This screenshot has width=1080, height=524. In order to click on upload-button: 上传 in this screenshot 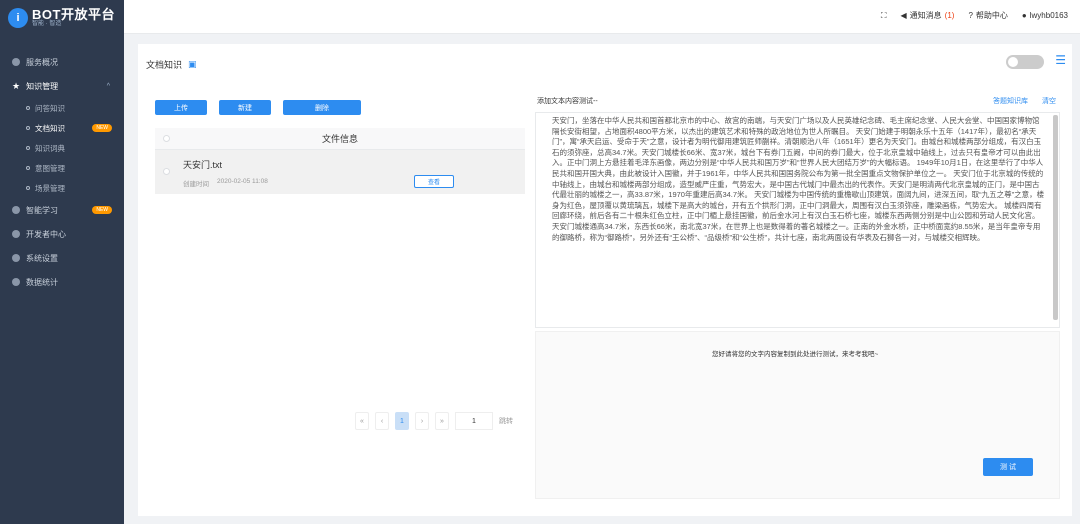, I will do `click(181, 107)`.